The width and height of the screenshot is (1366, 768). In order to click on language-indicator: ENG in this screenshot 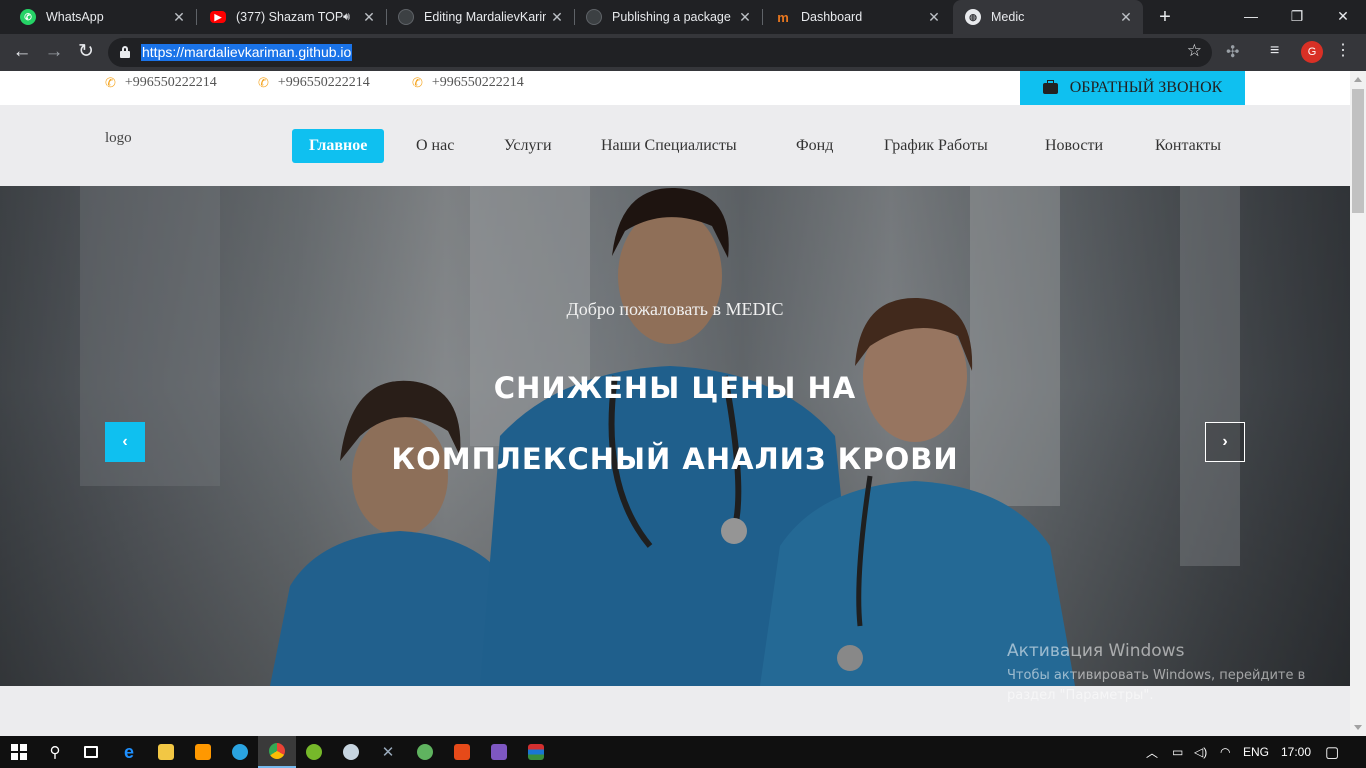, I will do `click(1256, 752)`.